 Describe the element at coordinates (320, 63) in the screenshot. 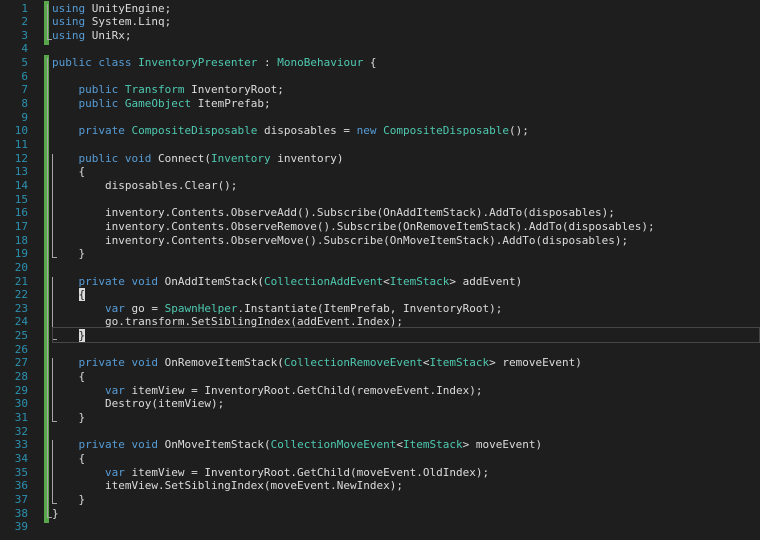

I see `type-token: MonoBehaviour` at that location.